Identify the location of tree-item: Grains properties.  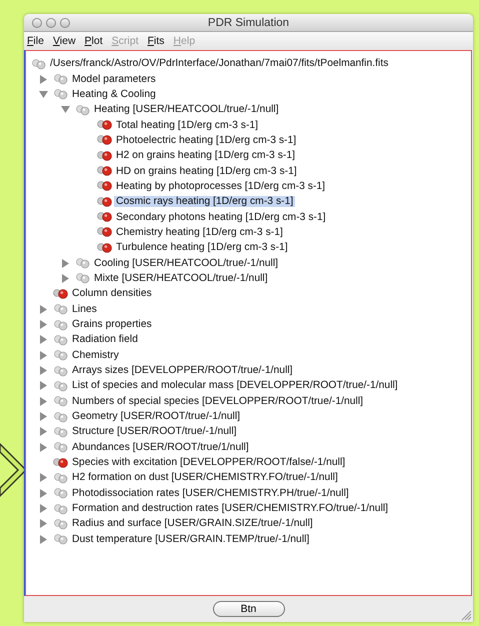
(112, 324).